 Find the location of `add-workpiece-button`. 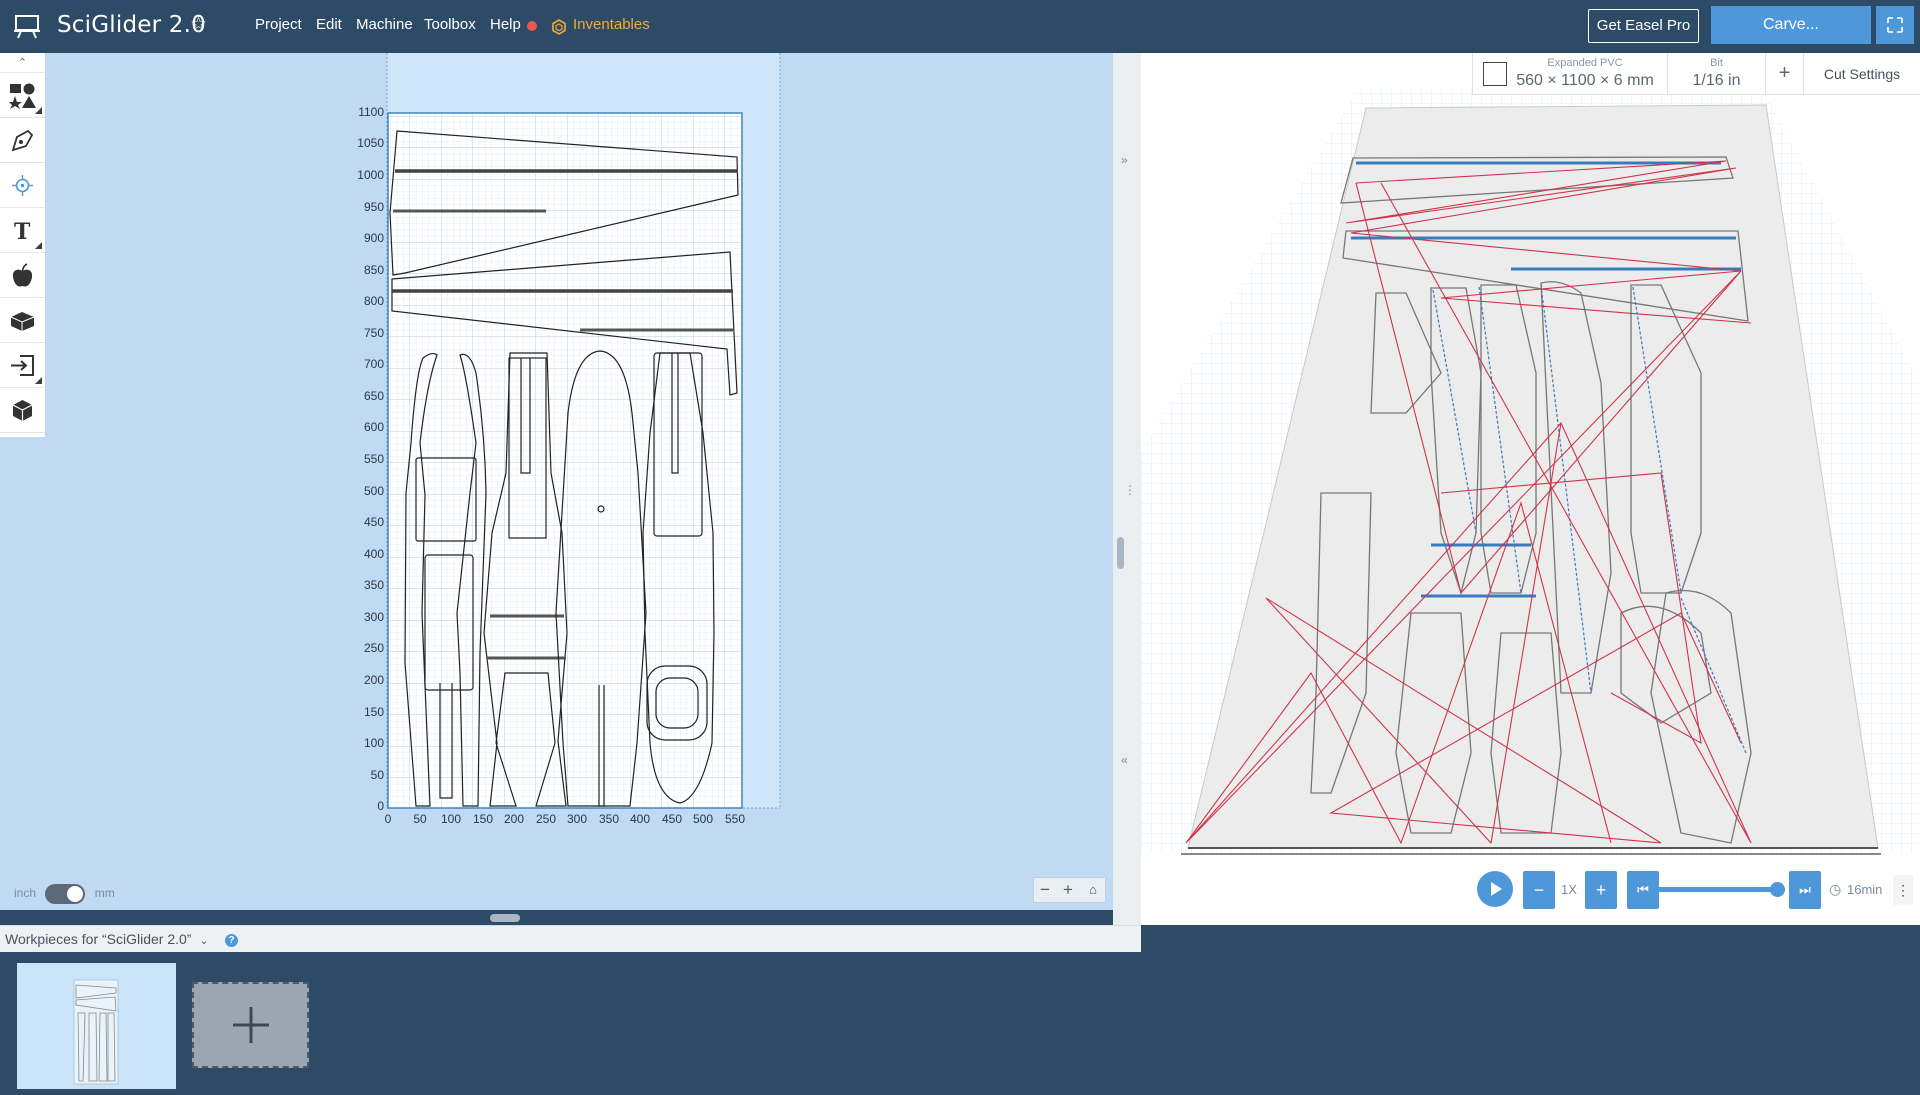

add-workpiece-button is located at coordinates (250, 1025).